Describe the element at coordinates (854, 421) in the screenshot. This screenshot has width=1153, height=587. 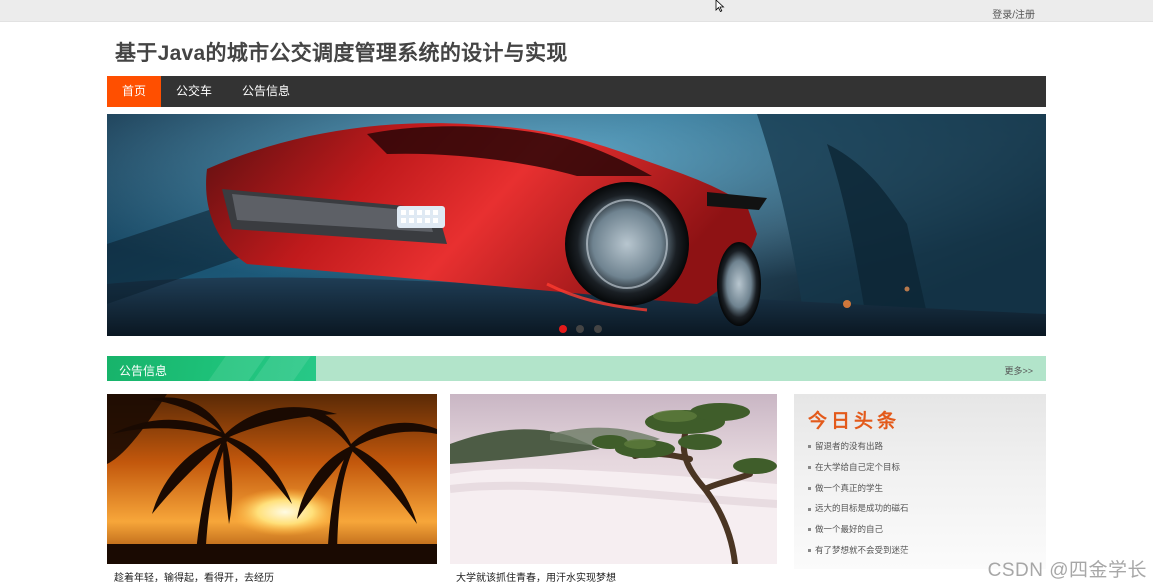
I see `headlines-title: 今日头条` at that location.